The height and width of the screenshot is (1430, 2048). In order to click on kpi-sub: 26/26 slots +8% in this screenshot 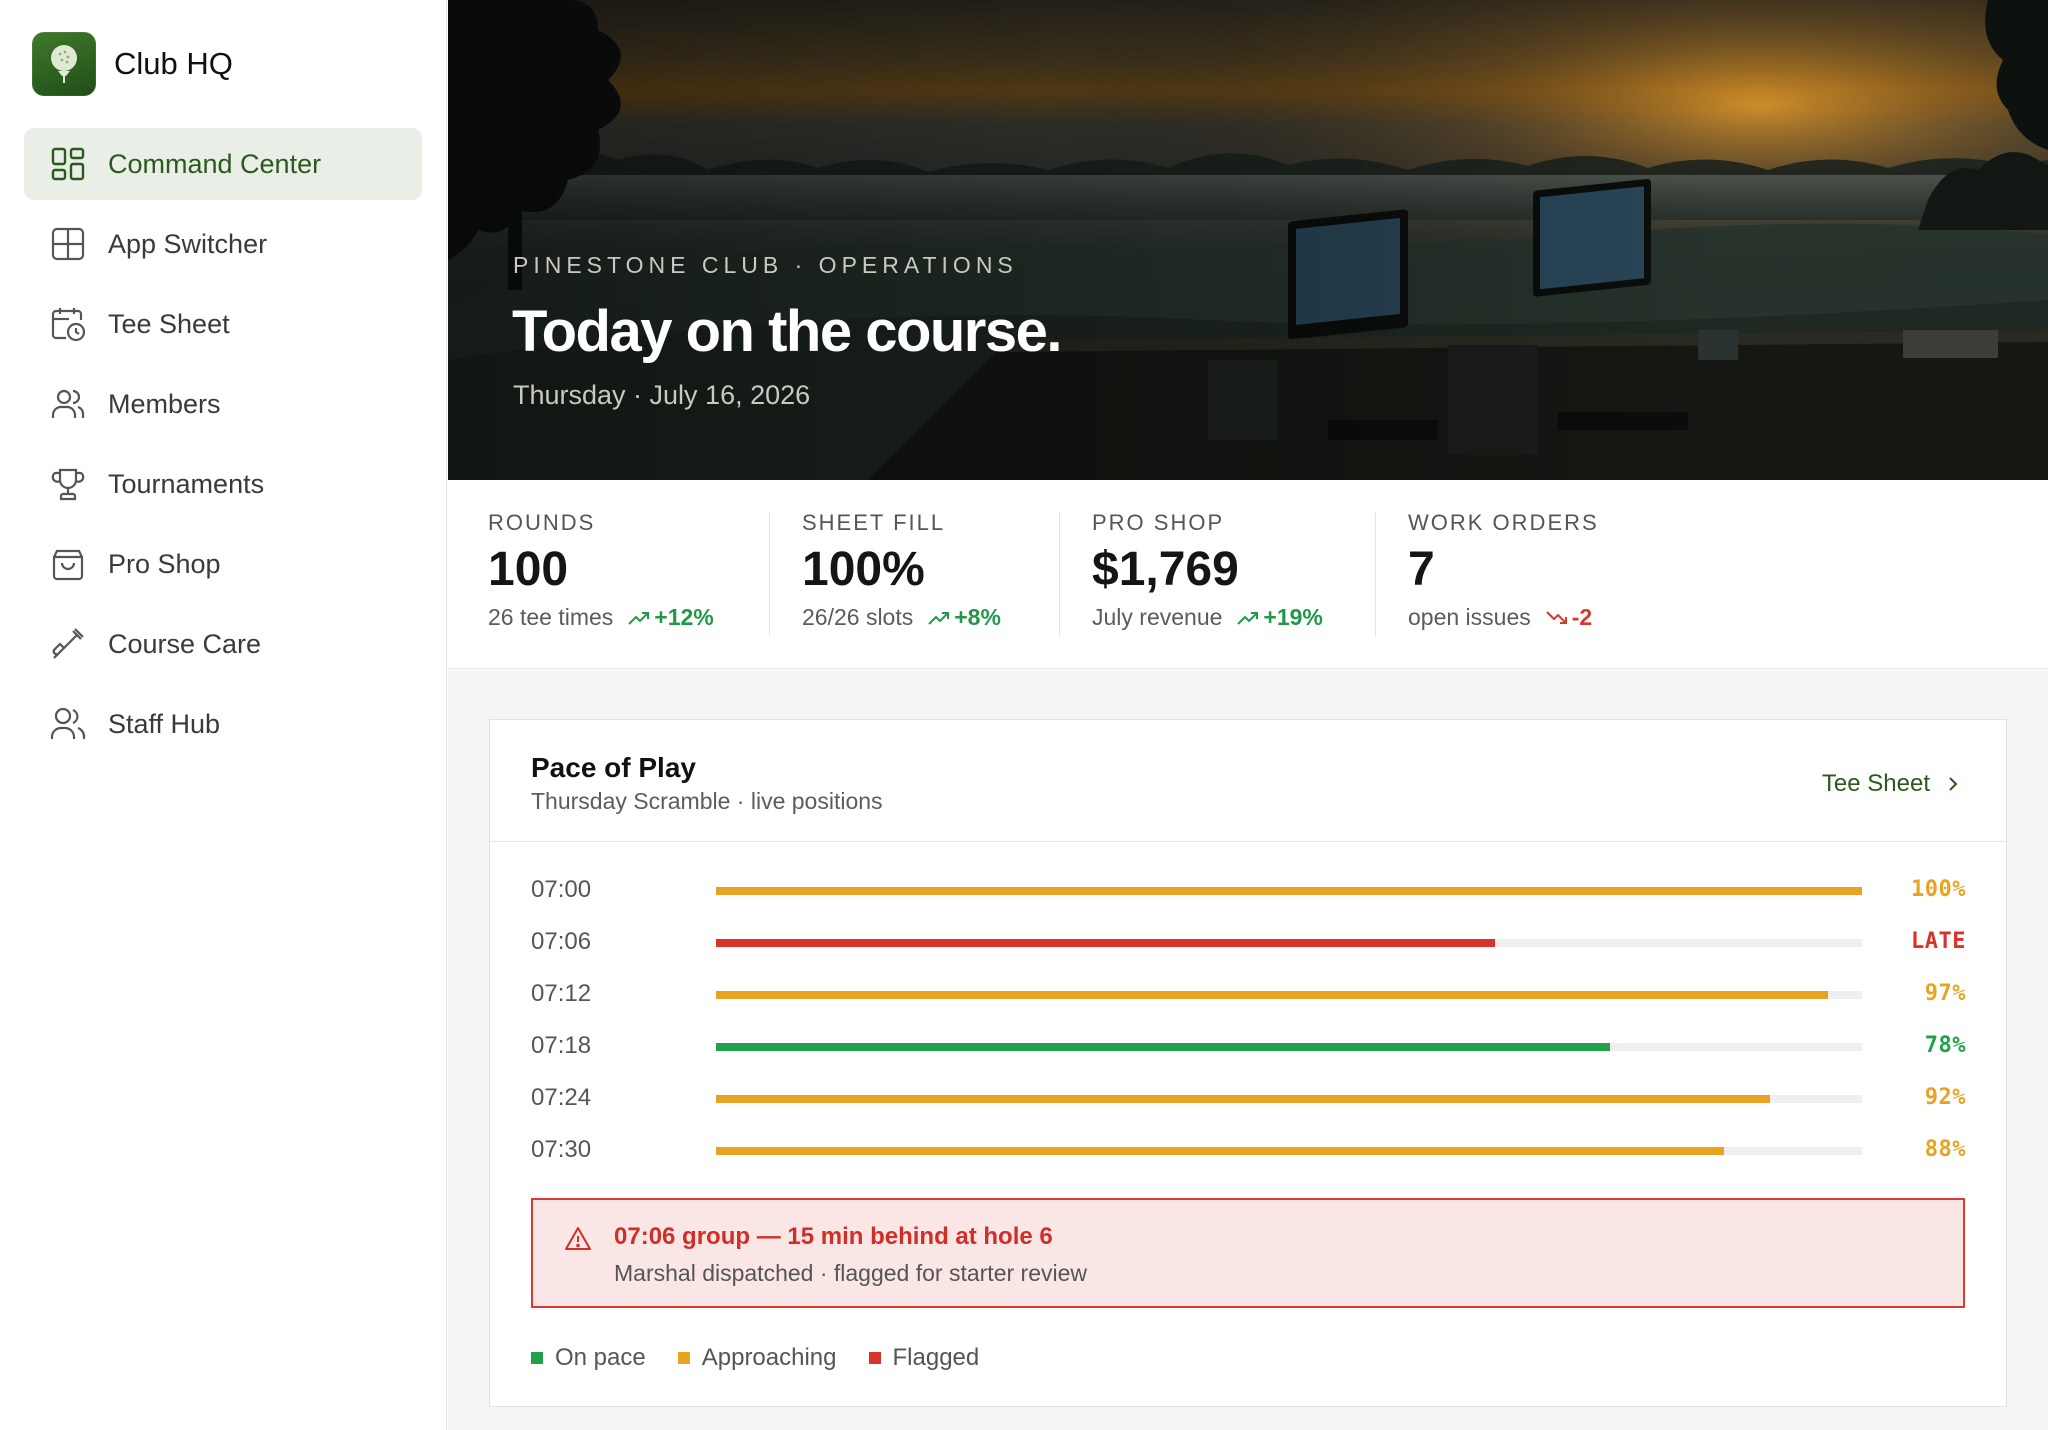, I will do `click(901, 617)`.